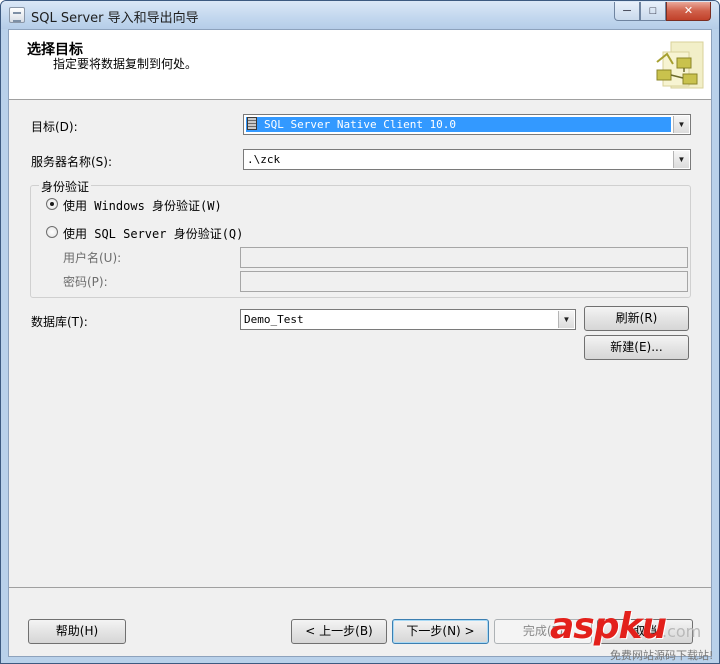 The width and height of the screenshot is (720, 664). Describe the element at coordinates (662, 655) in the screenshot. I see `watermark-tagline: 免费网站源码下载站!` at that location.